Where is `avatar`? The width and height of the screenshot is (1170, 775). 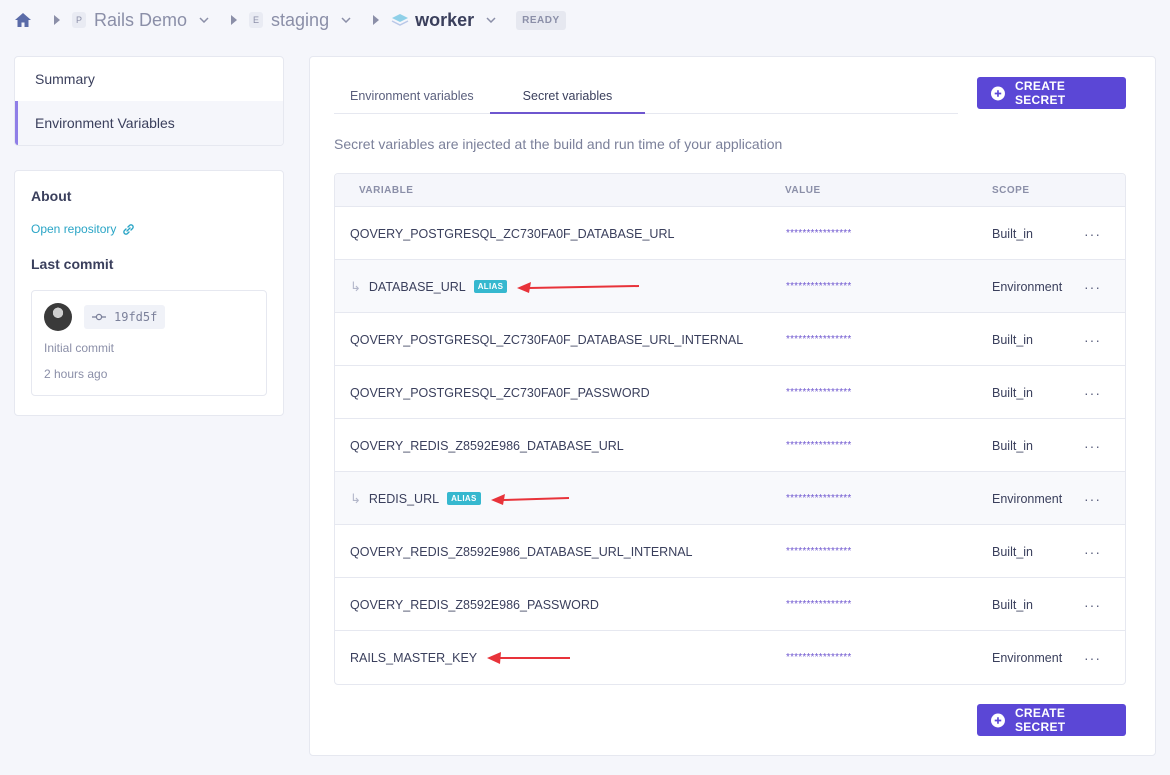 avatar is located at coordinates (58, 317).